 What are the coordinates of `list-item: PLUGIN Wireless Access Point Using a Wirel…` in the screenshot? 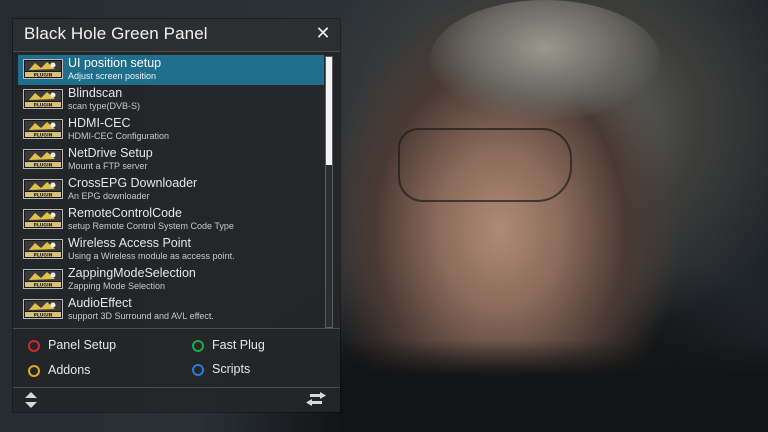 It's located at (171, 250).